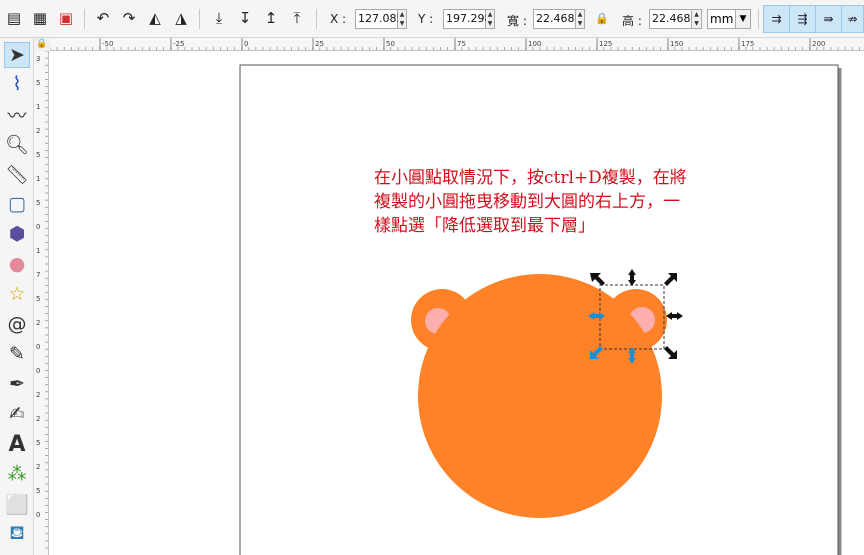 The width and height of the screenshot is (864, 555). Describe the element at coordinates (245, 18) in the screenshot. I see `lower-icon: ↧` at that location.